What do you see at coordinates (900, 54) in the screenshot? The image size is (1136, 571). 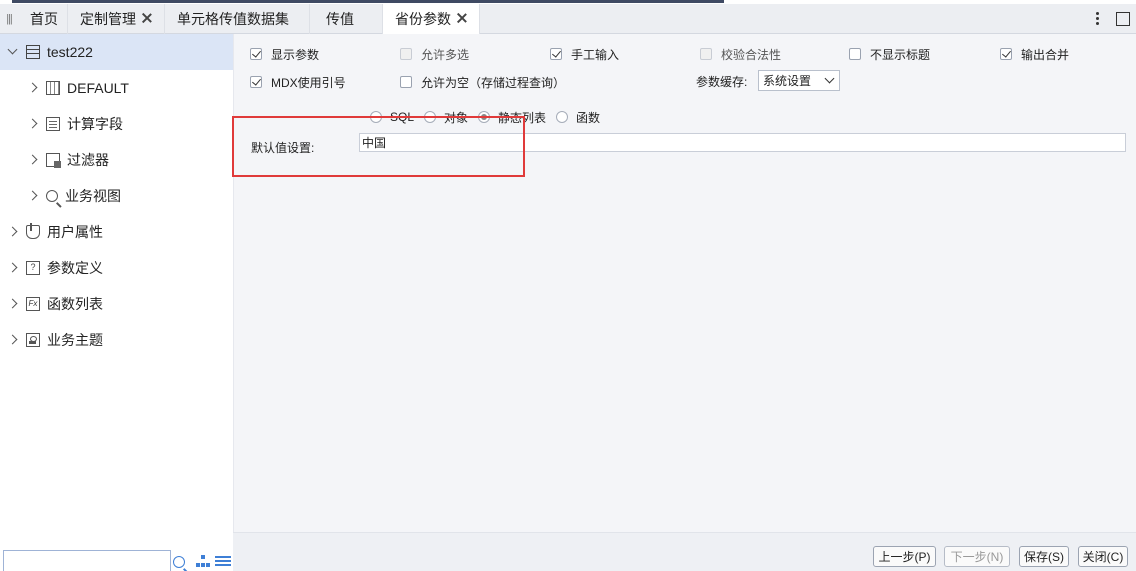 I see `option-label: 不显示标题` at bounding box center [900, 54].